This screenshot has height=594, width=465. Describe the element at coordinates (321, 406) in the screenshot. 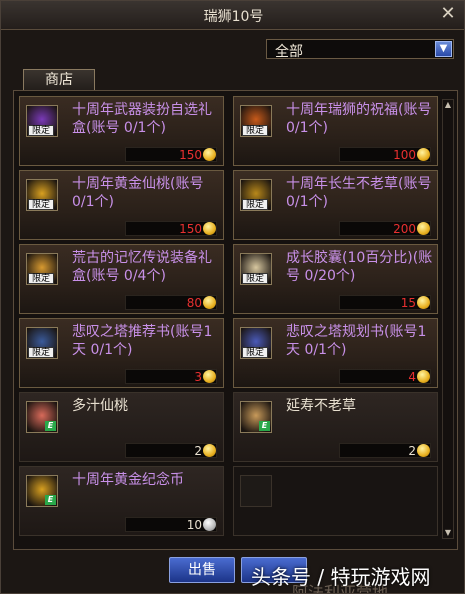

I see `item-name: 延寿不老草` at that location.